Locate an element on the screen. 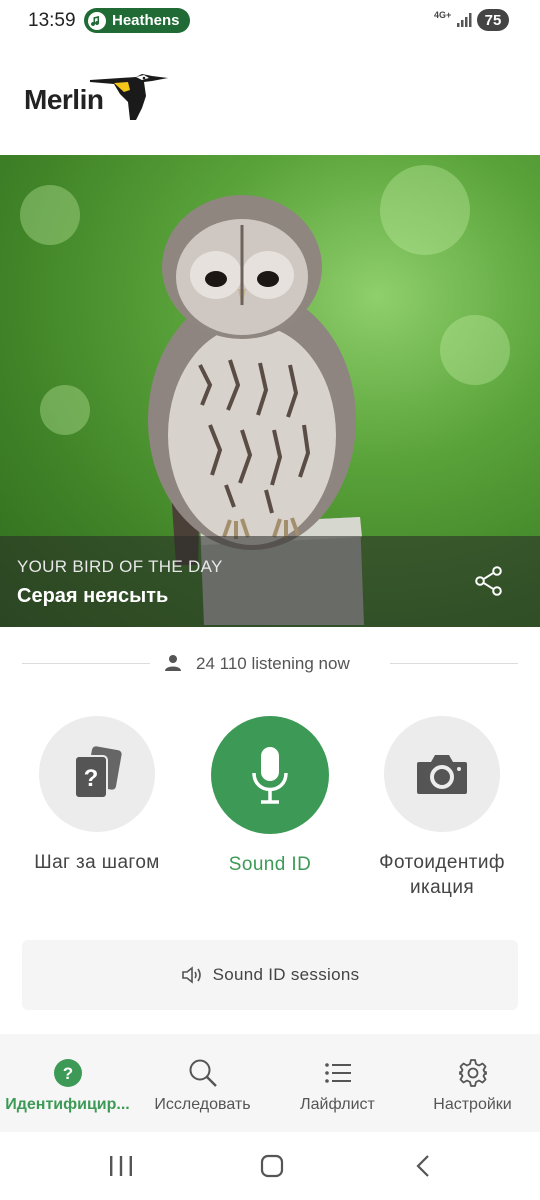 The width and height of the screenshot is (540, 1200). sound-id-button: Sound ID is located at coordinates (270, 796).